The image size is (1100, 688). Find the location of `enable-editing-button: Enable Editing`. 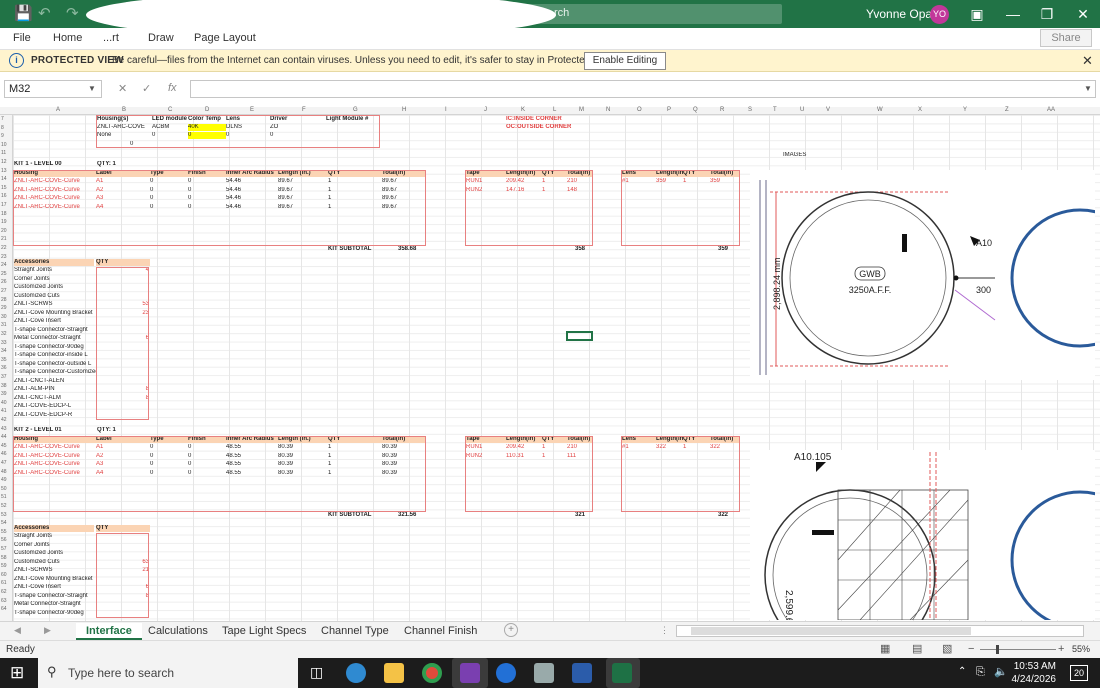

enable-editing-button: Enable Editing is located at coordinates (625, 61).